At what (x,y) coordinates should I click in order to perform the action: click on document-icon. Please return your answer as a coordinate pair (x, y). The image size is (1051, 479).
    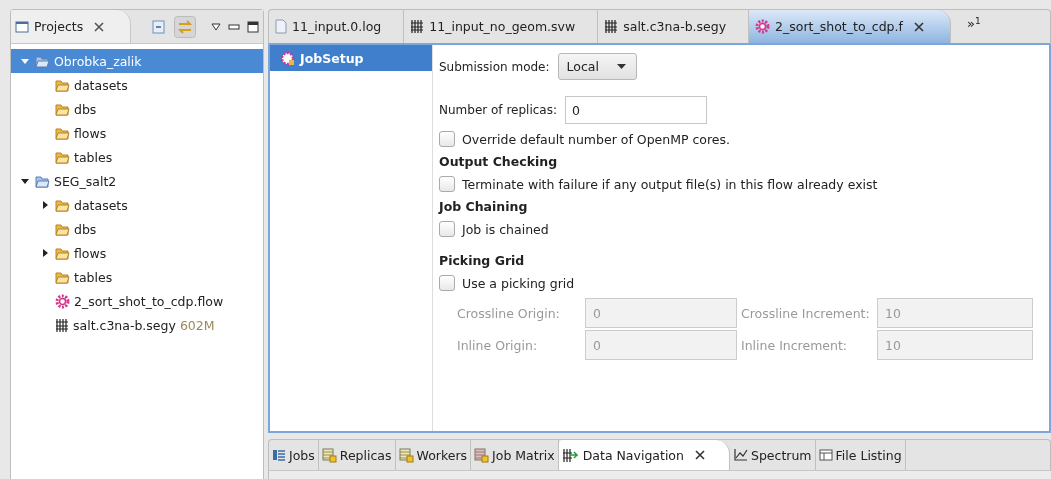
    Looking at the image, I should click on (281, 26).